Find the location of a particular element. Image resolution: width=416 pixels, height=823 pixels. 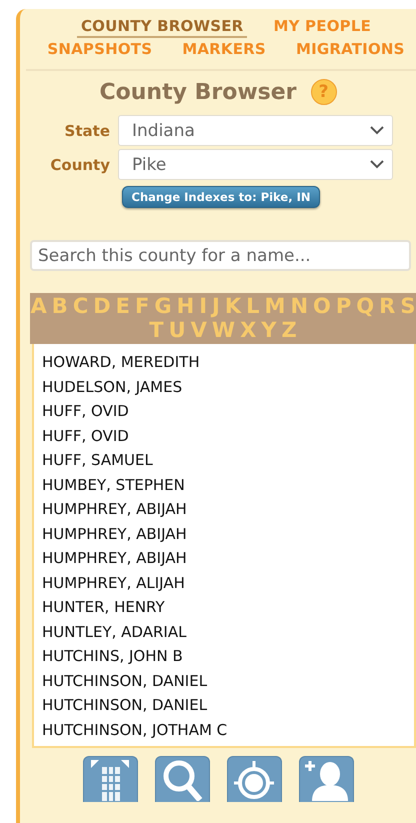

help-icon: ? is located at coordinates (323, 92).